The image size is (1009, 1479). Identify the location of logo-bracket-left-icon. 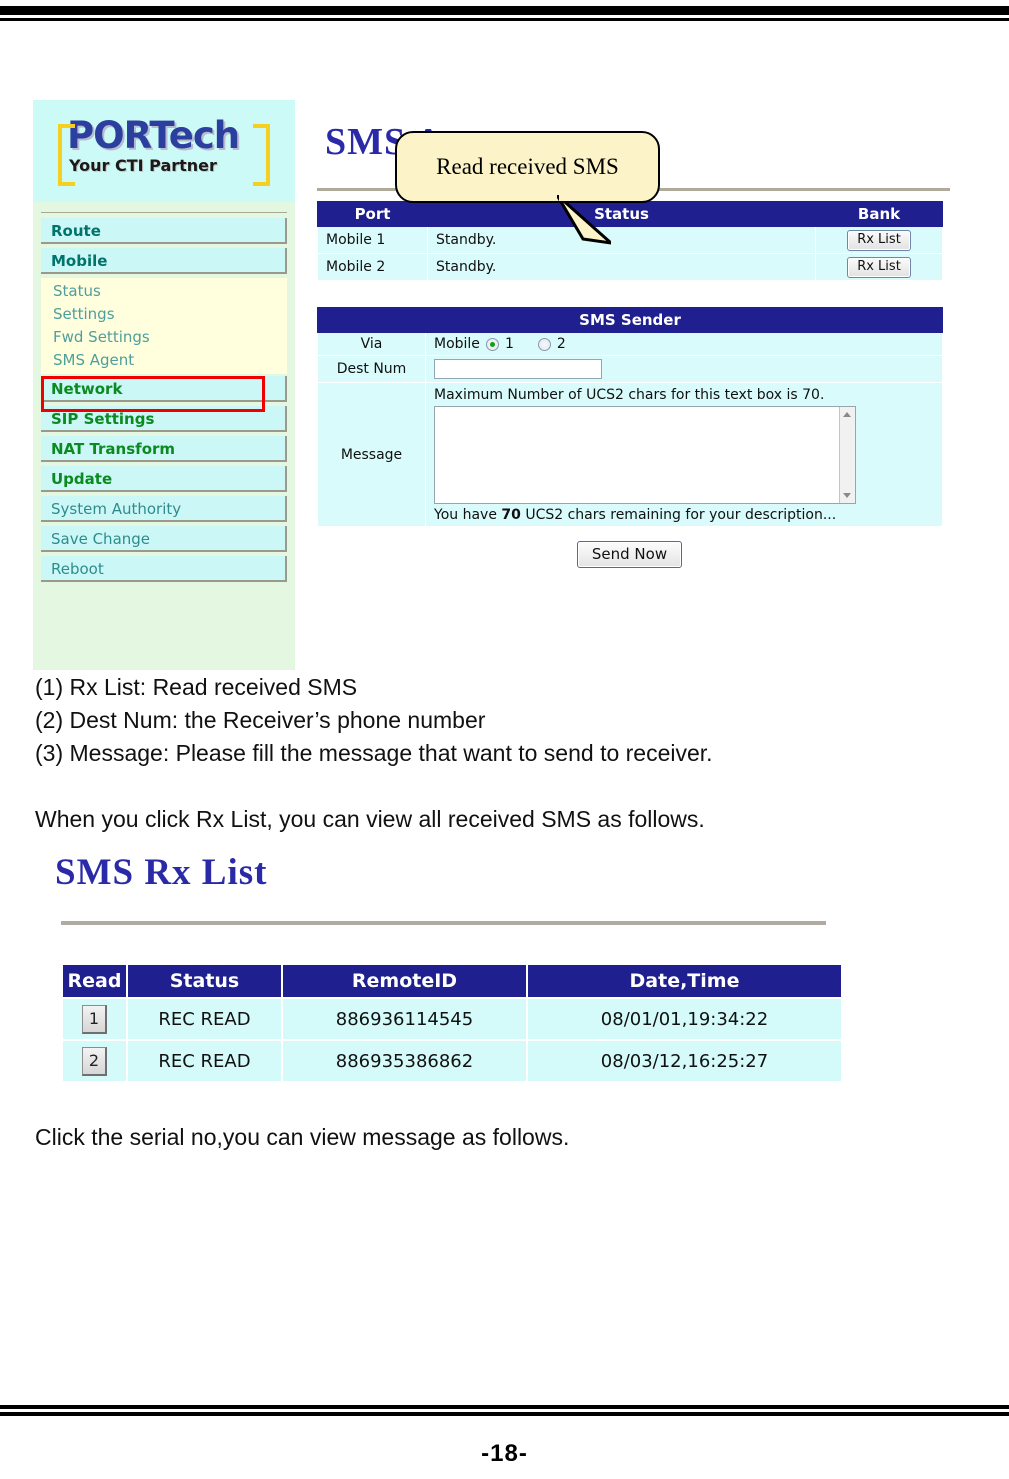
(66, 155).